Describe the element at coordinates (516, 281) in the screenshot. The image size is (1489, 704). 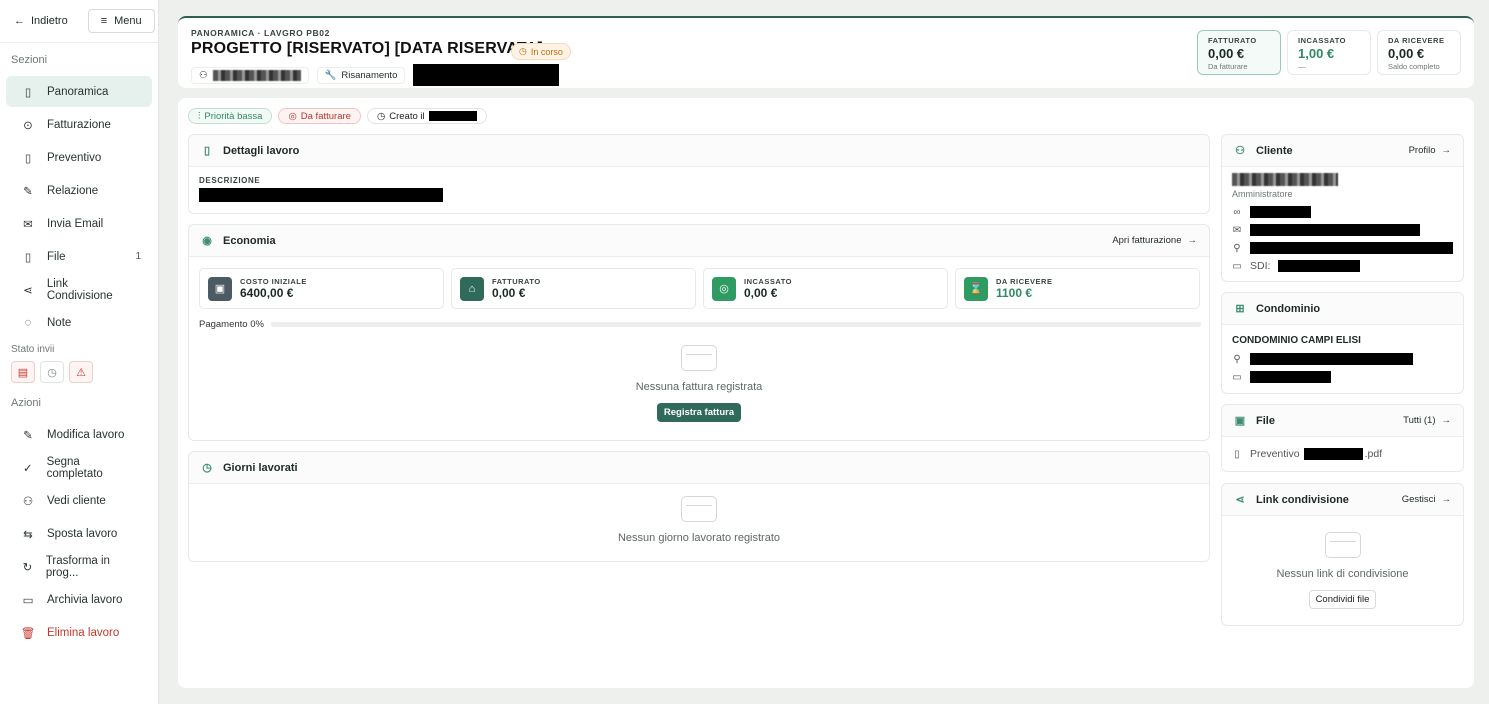
I see `economy-card-label: FATTURATO` at that location.